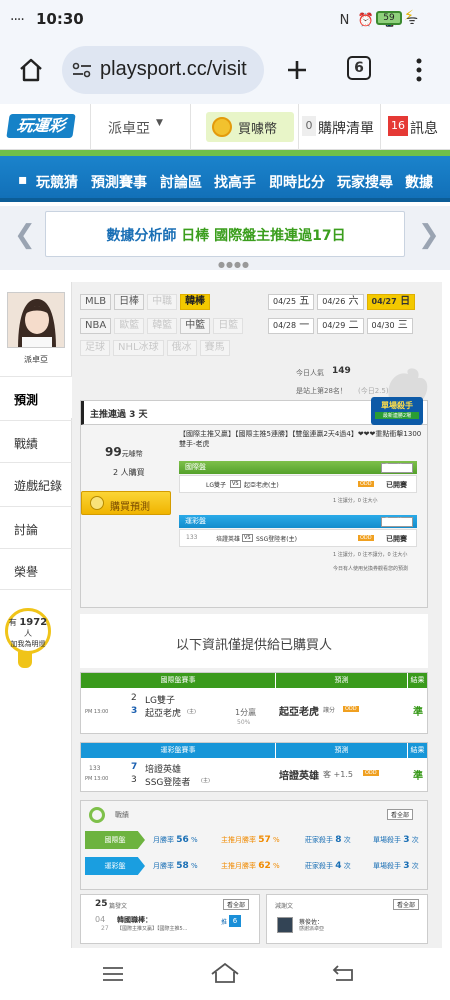 The height and width of the screenshot is (1000, 450). I want to click on record-cell-unit: %, so click(193, 866).